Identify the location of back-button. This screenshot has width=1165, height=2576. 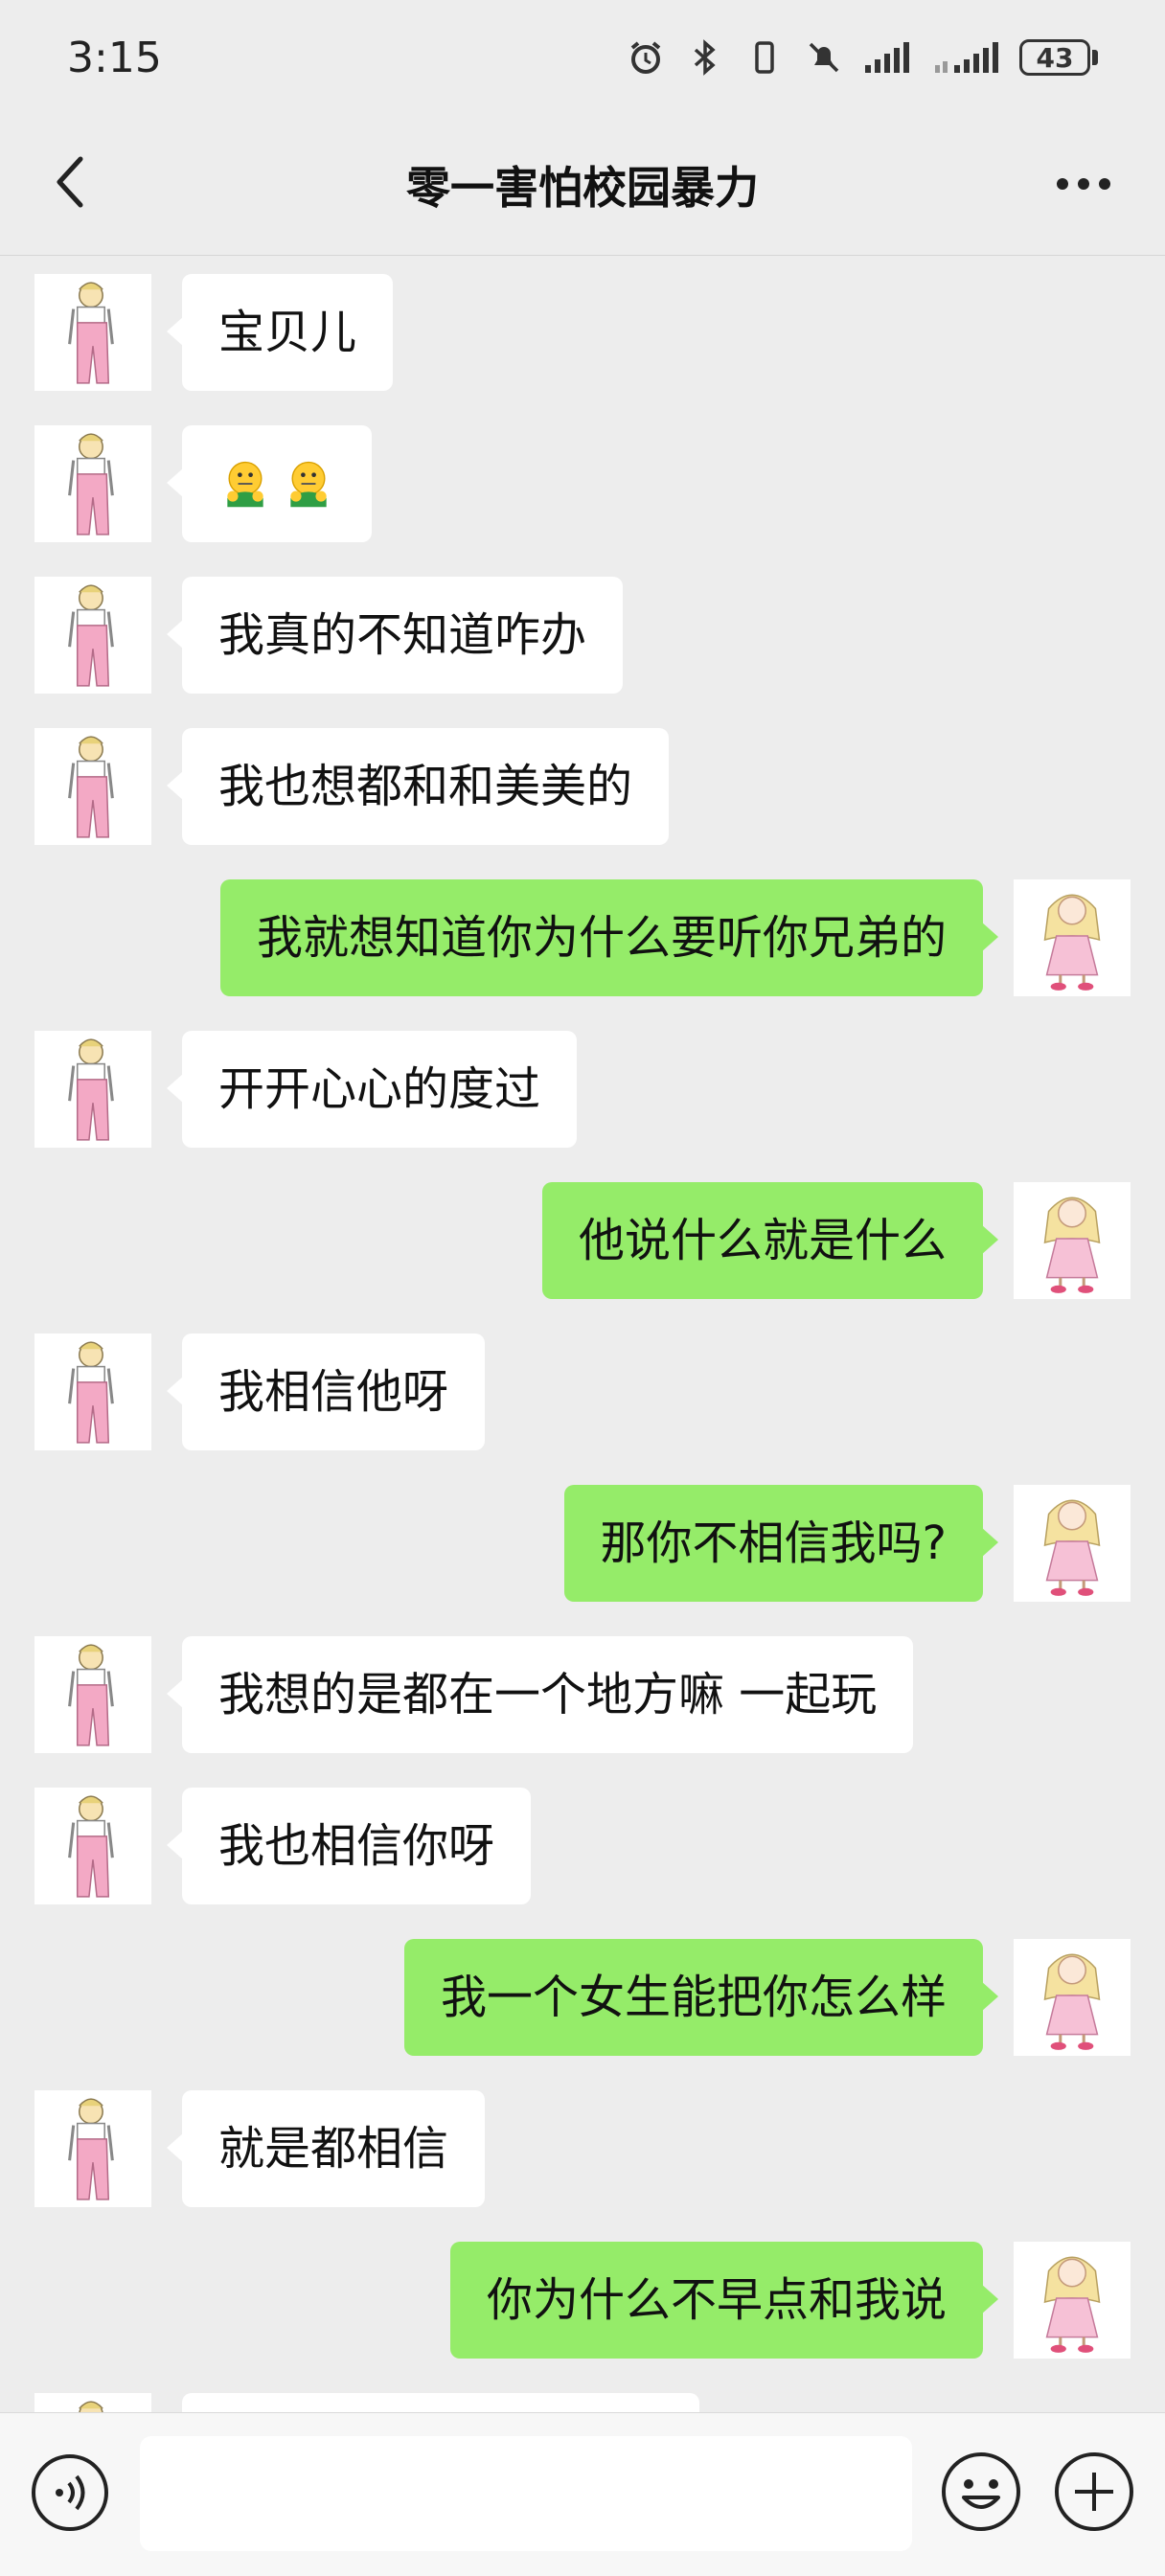
(71, 182).